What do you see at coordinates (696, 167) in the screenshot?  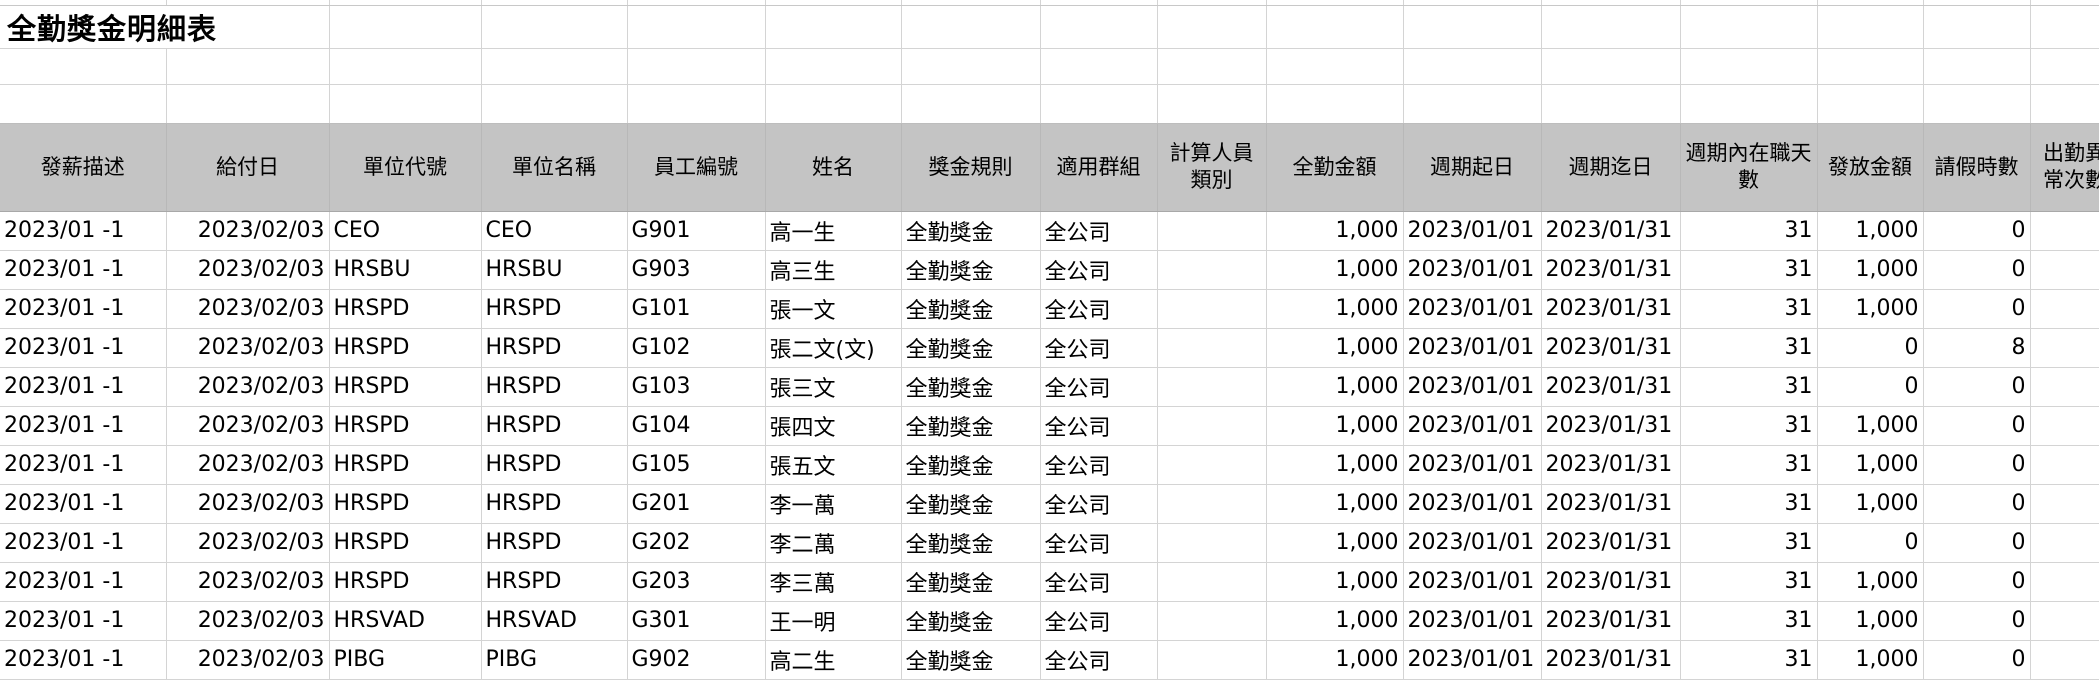 I see `column-header: 員工編號` at bounding box center [696, 167].